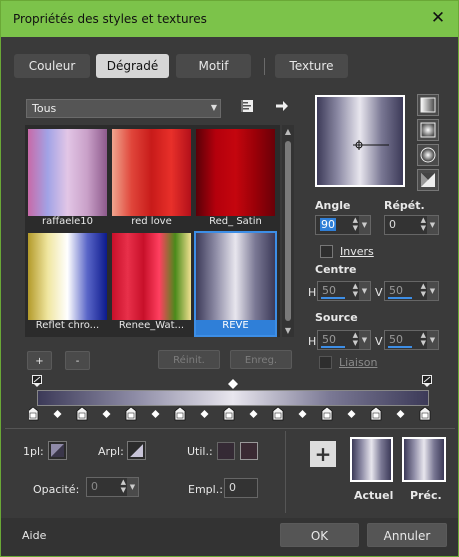 The width and height of the screenshot is (459, 557). I want to click on remove-gradient-button: -, so click(77, 360).